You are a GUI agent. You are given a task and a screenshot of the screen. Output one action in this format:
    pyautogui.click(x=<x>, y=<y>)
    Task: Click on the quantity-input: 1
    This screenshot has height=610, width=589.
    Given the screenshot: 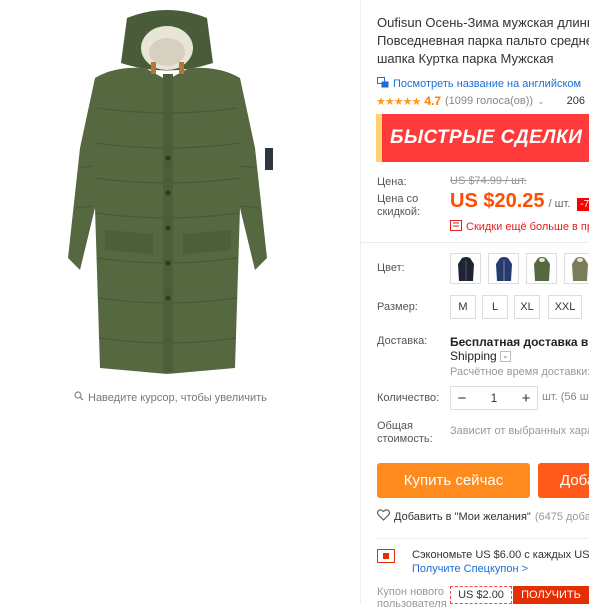 What is the action you would take?
    pyautogui.click(x=494, y=398)
    